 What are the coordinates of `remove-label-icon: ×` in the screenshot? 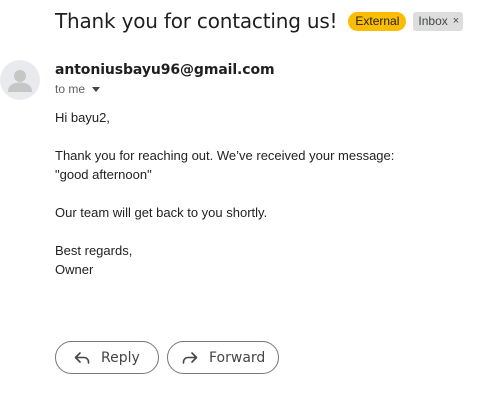 It's located at (456, 21).